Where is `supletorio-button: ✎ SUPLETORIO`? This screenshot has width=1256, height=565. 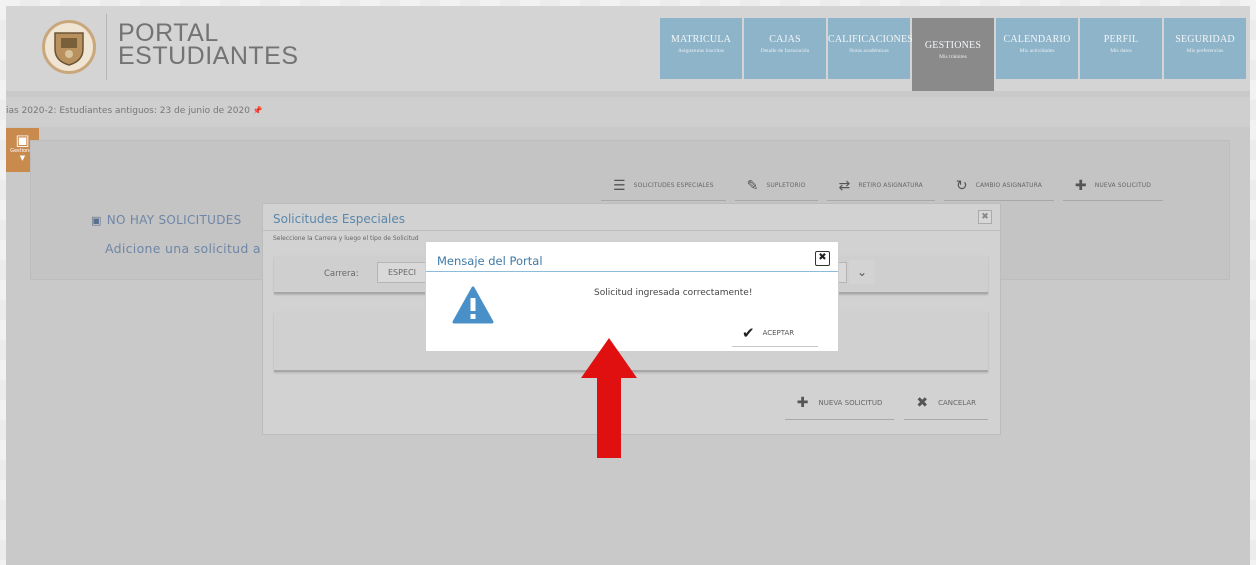
supletorio-button: ✎ SUPLETORIO is located at coordinates (776, 186).